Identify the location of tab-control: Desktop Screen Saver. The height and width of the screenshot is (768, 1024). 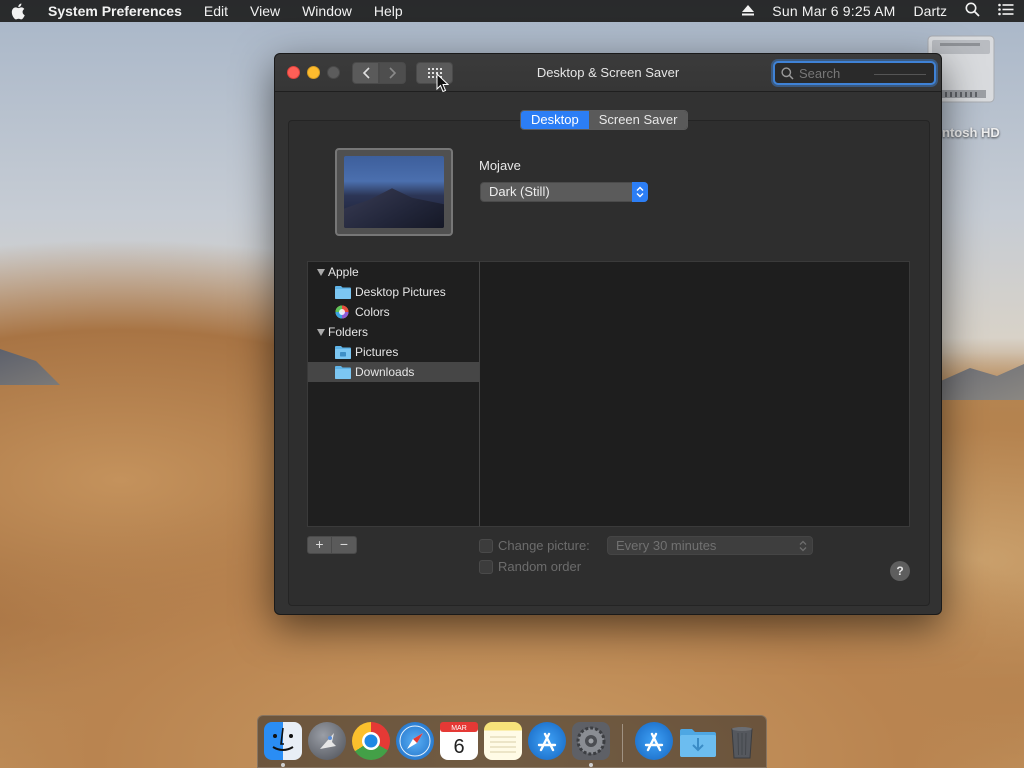
(604, 120).